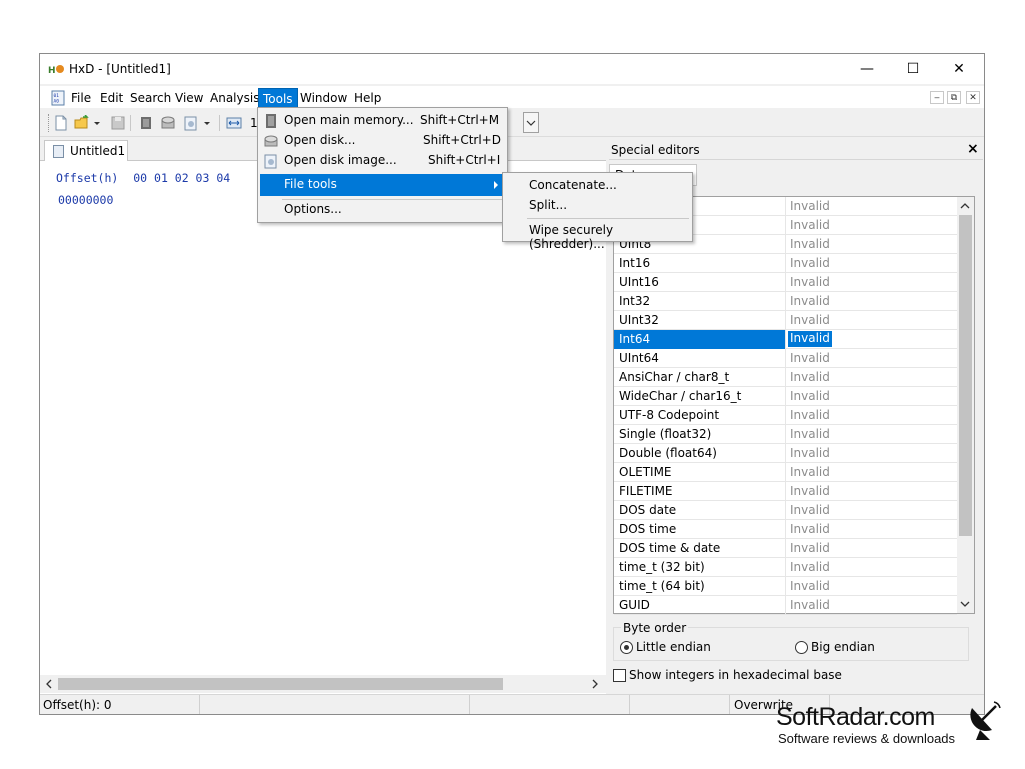  I want to click on data-inspector-row: Int16 Invalid, so click(785, 263).